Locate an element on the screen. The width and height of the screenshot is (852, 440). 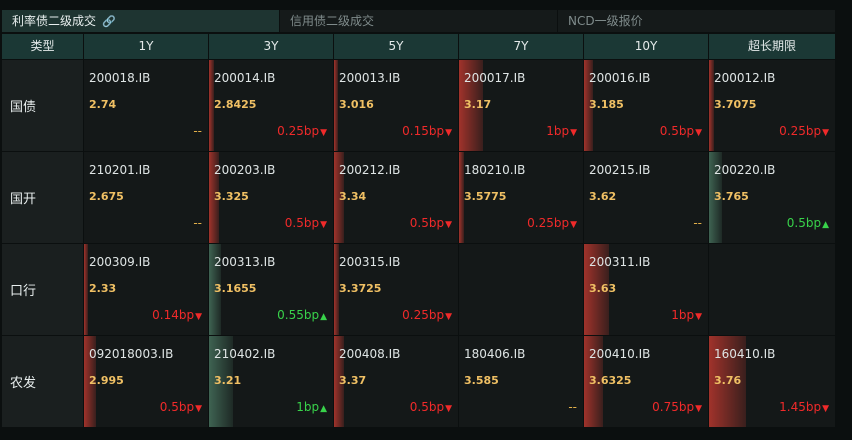
bond-code: 200311.IB is located at coordinates (620, 262).